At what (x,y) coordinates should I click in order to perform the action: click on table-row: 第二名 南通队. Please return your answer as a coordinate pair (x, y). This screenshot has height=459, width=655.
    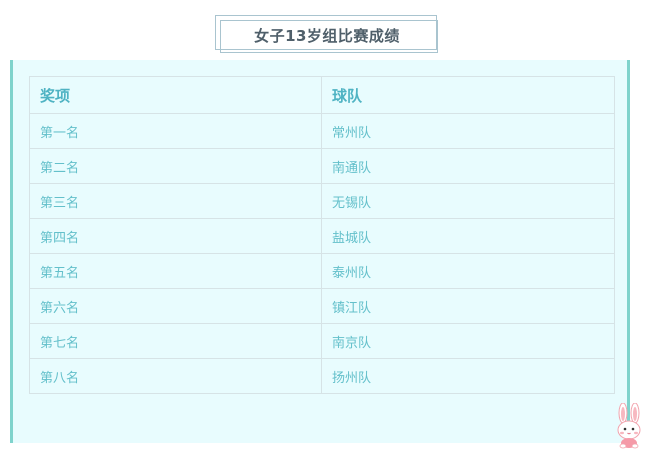
    Looking at the image, I should click on (322, 166).